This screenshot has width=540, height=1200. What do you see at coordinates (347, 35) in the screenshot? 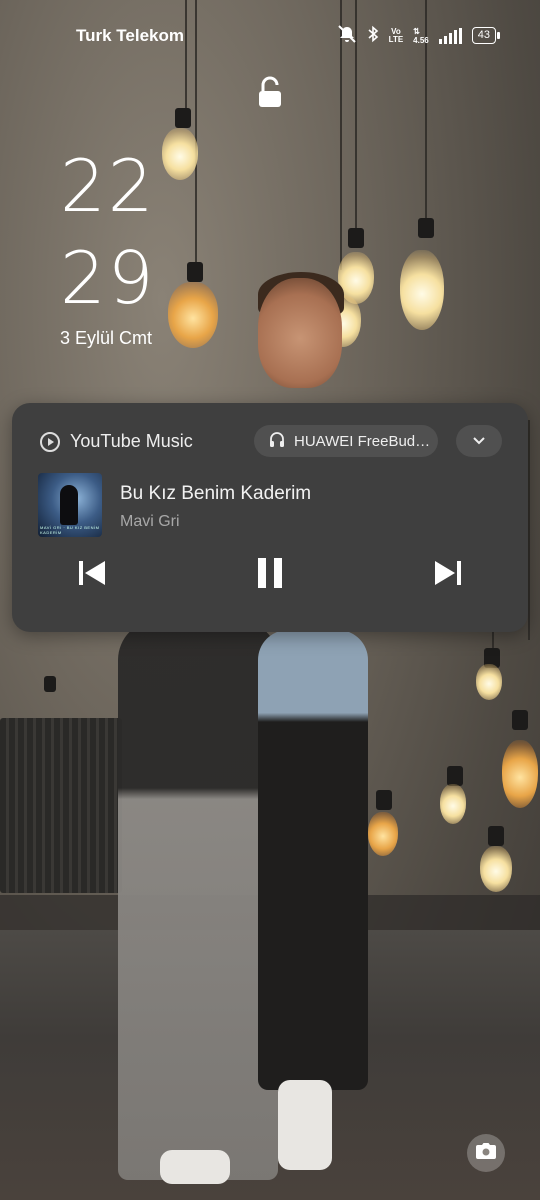
I see `mute-icon` at bounding box center [347, 35].